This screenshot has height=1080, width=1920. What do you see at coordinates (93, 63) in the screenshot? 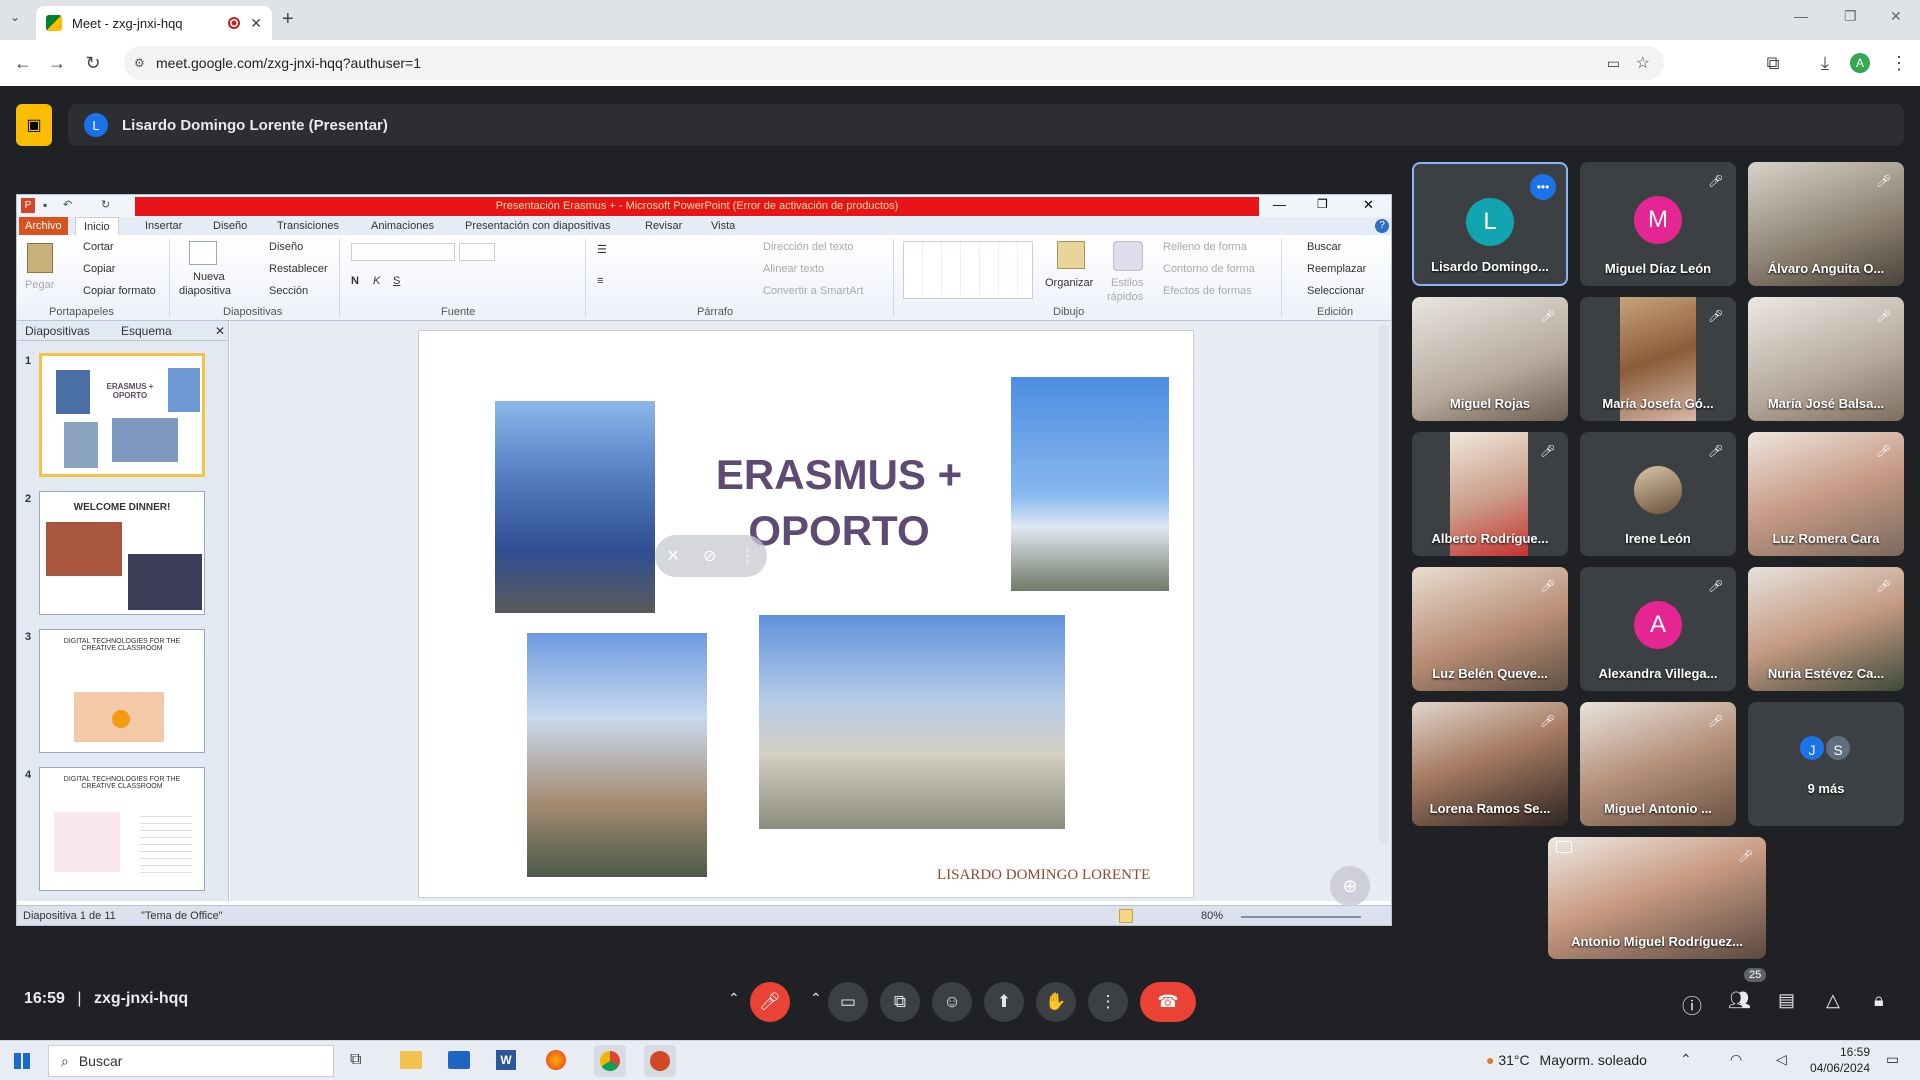
I see `reload-button: ↻` at bounding box center [93, 63].